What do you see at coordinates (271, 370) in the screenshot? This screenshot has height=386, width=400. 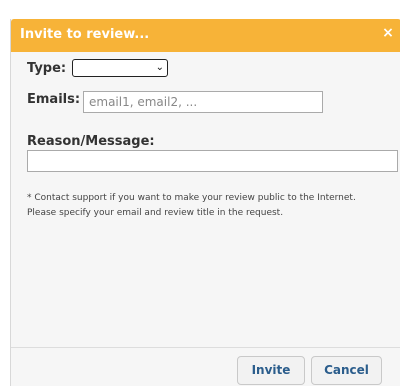 I see `invite-button: Invite` at bounding box center [271, 370].